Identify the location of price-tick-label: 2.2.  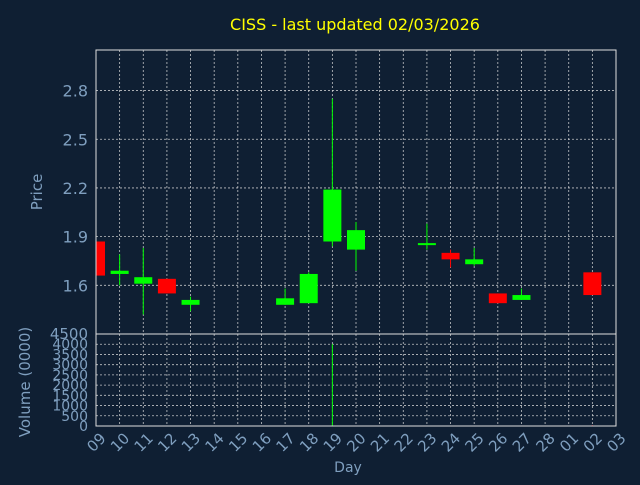
(75, 188).